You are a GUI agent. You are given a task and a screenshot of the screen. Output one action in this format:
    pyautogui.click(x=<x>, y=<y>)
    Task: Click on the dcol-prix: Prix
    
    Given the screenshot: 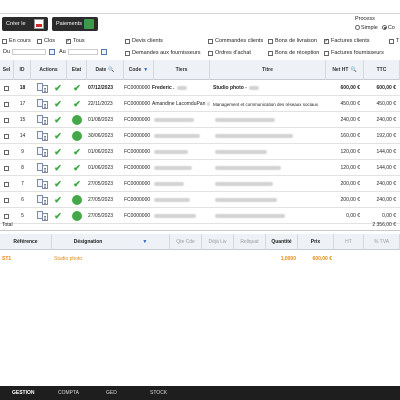 What is the action you would take?
    pyautogui.click(x=316, y=242)
    